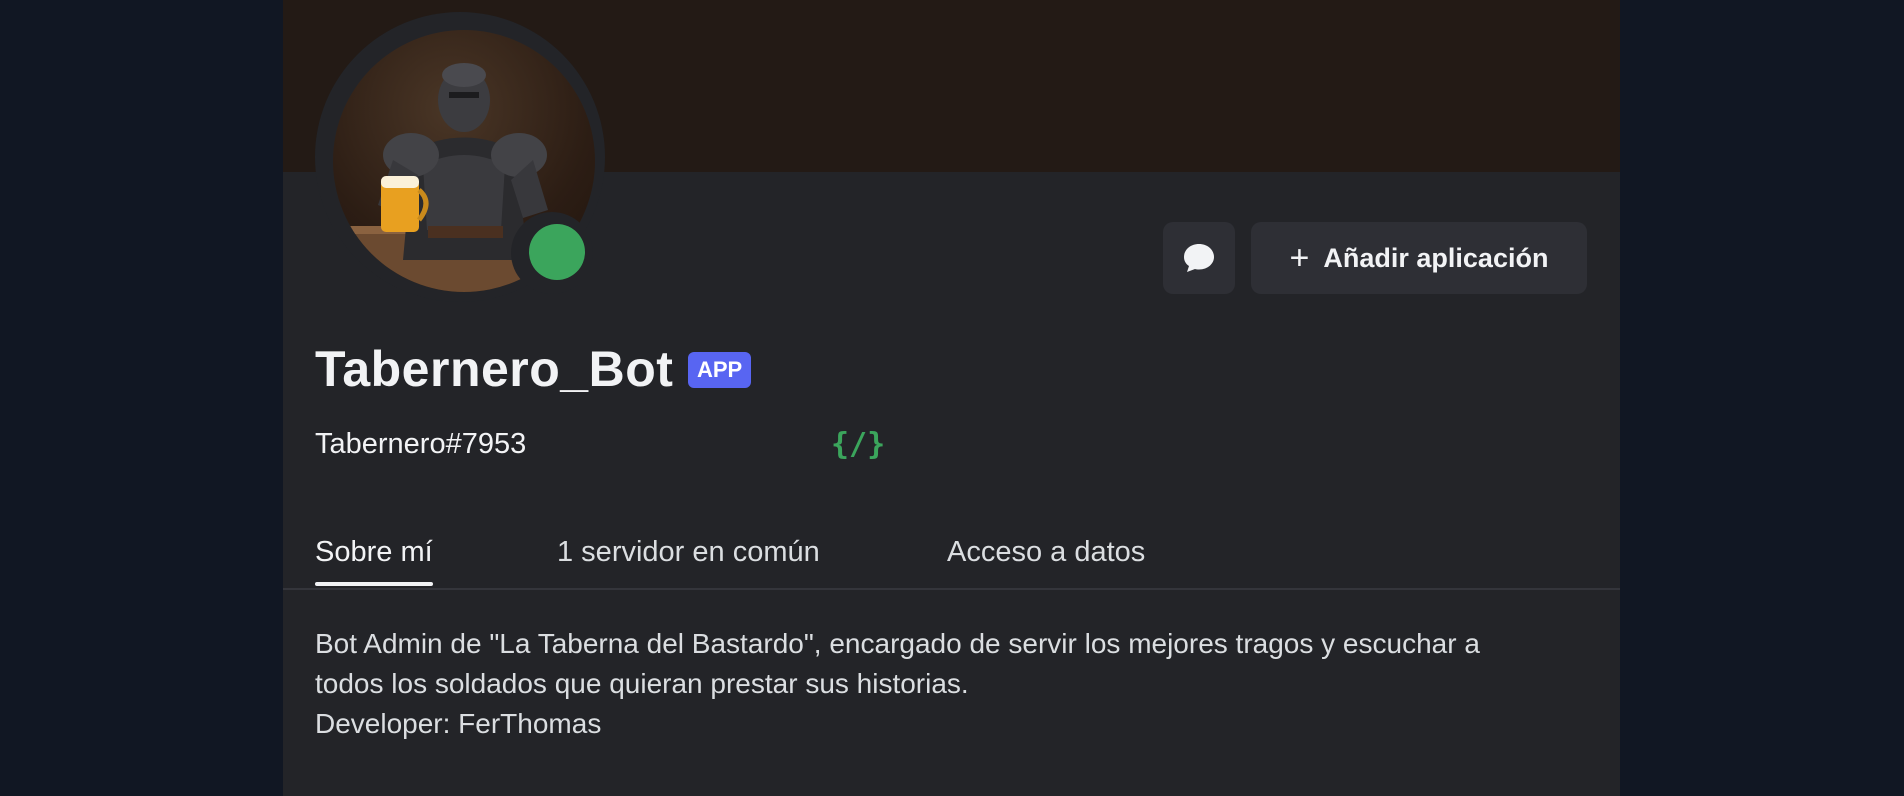  I want to click on app-badge: APP, so click(720, 370).